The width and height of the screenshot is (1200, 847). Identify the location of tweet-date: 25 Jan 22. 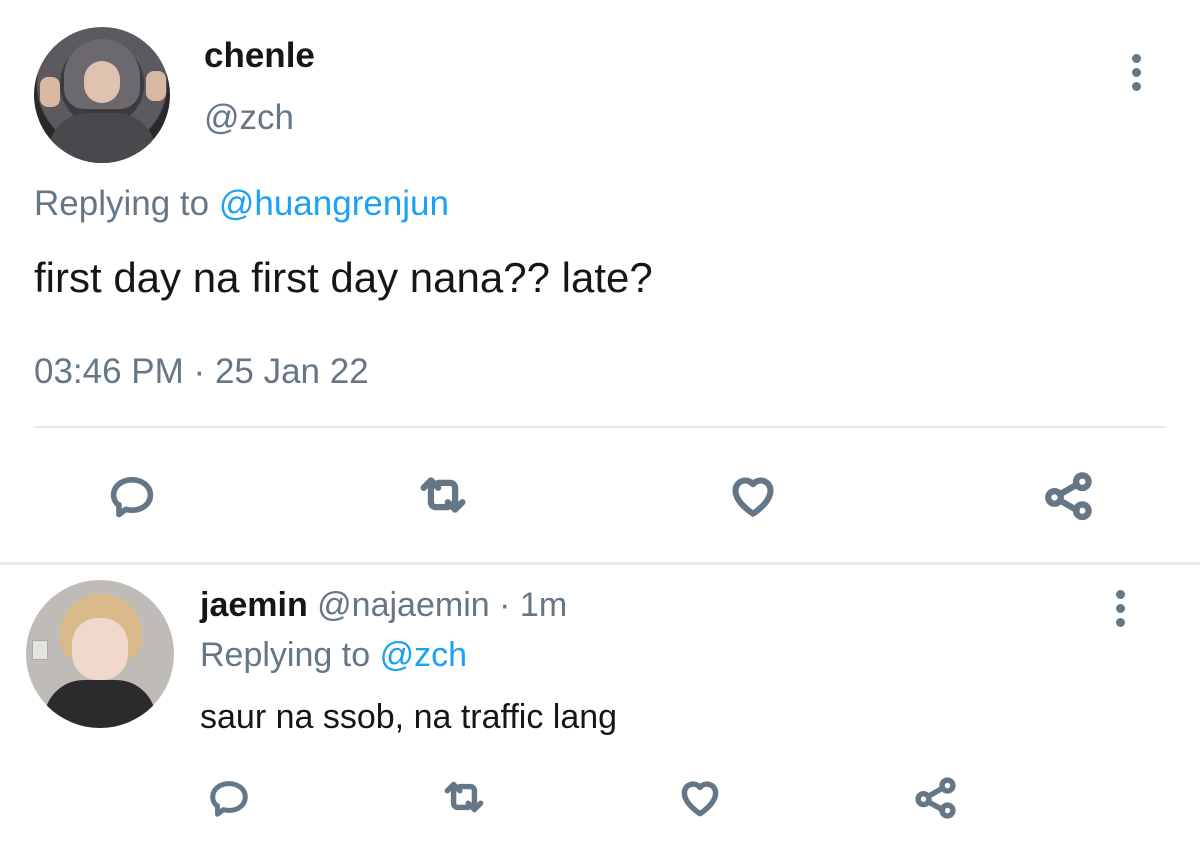
(291, 371).